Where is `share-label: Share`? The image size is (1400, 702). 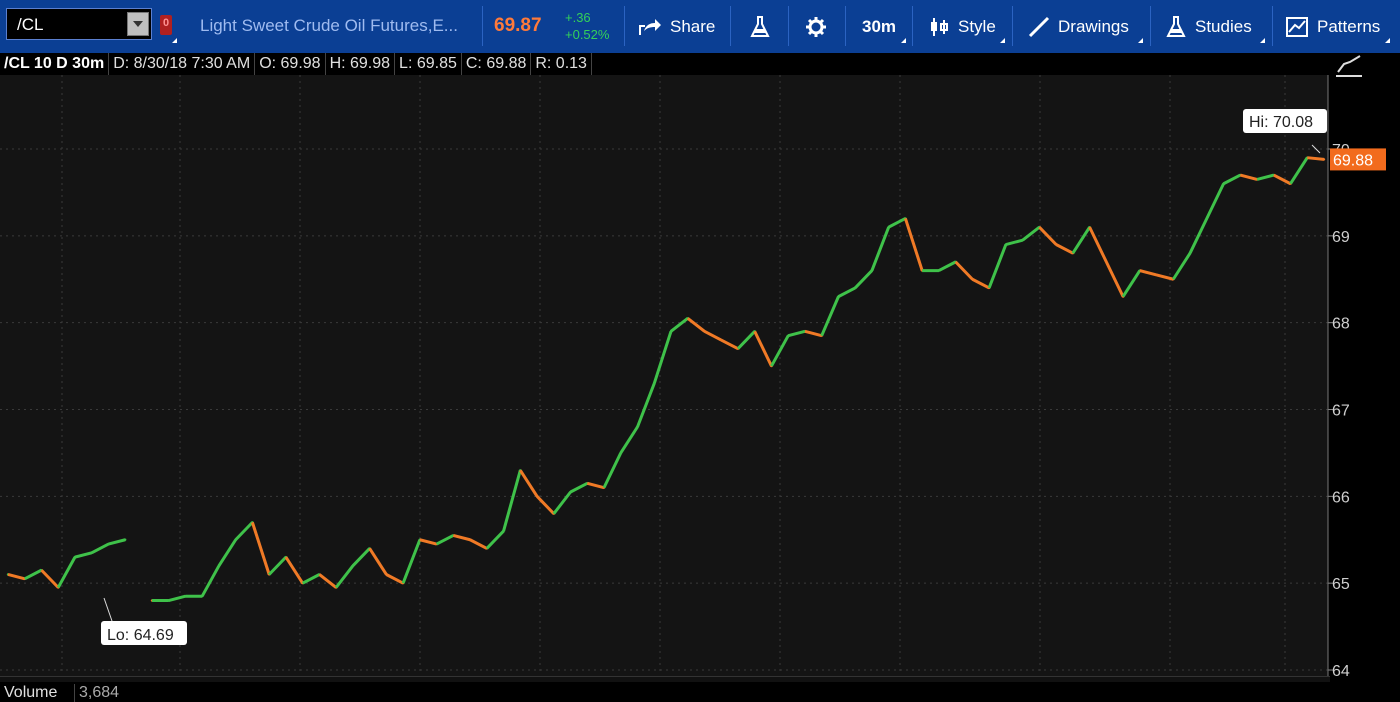 share-label: Share is located at coordinates (693, 26).